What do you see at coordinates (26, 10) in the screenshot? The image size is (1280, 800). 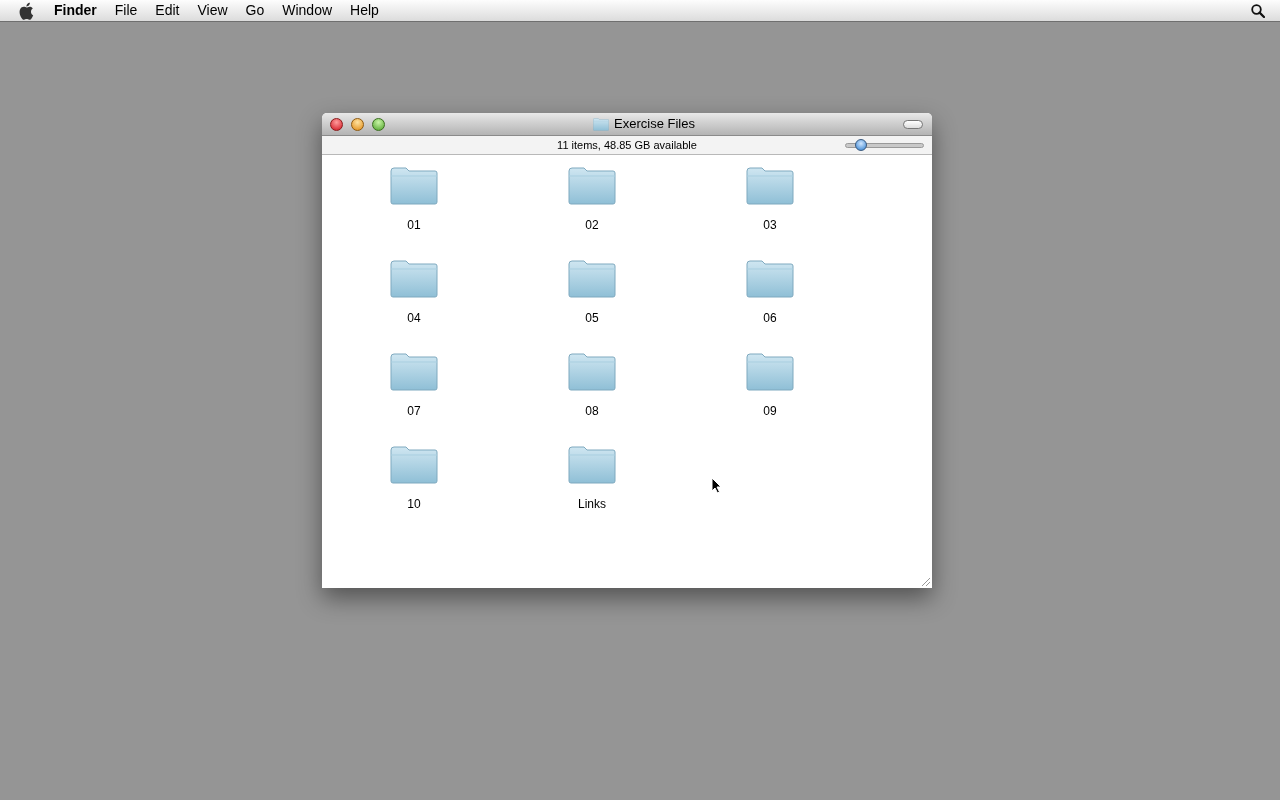 I see `apple-logo-icon` at bounding box center [26, 10].